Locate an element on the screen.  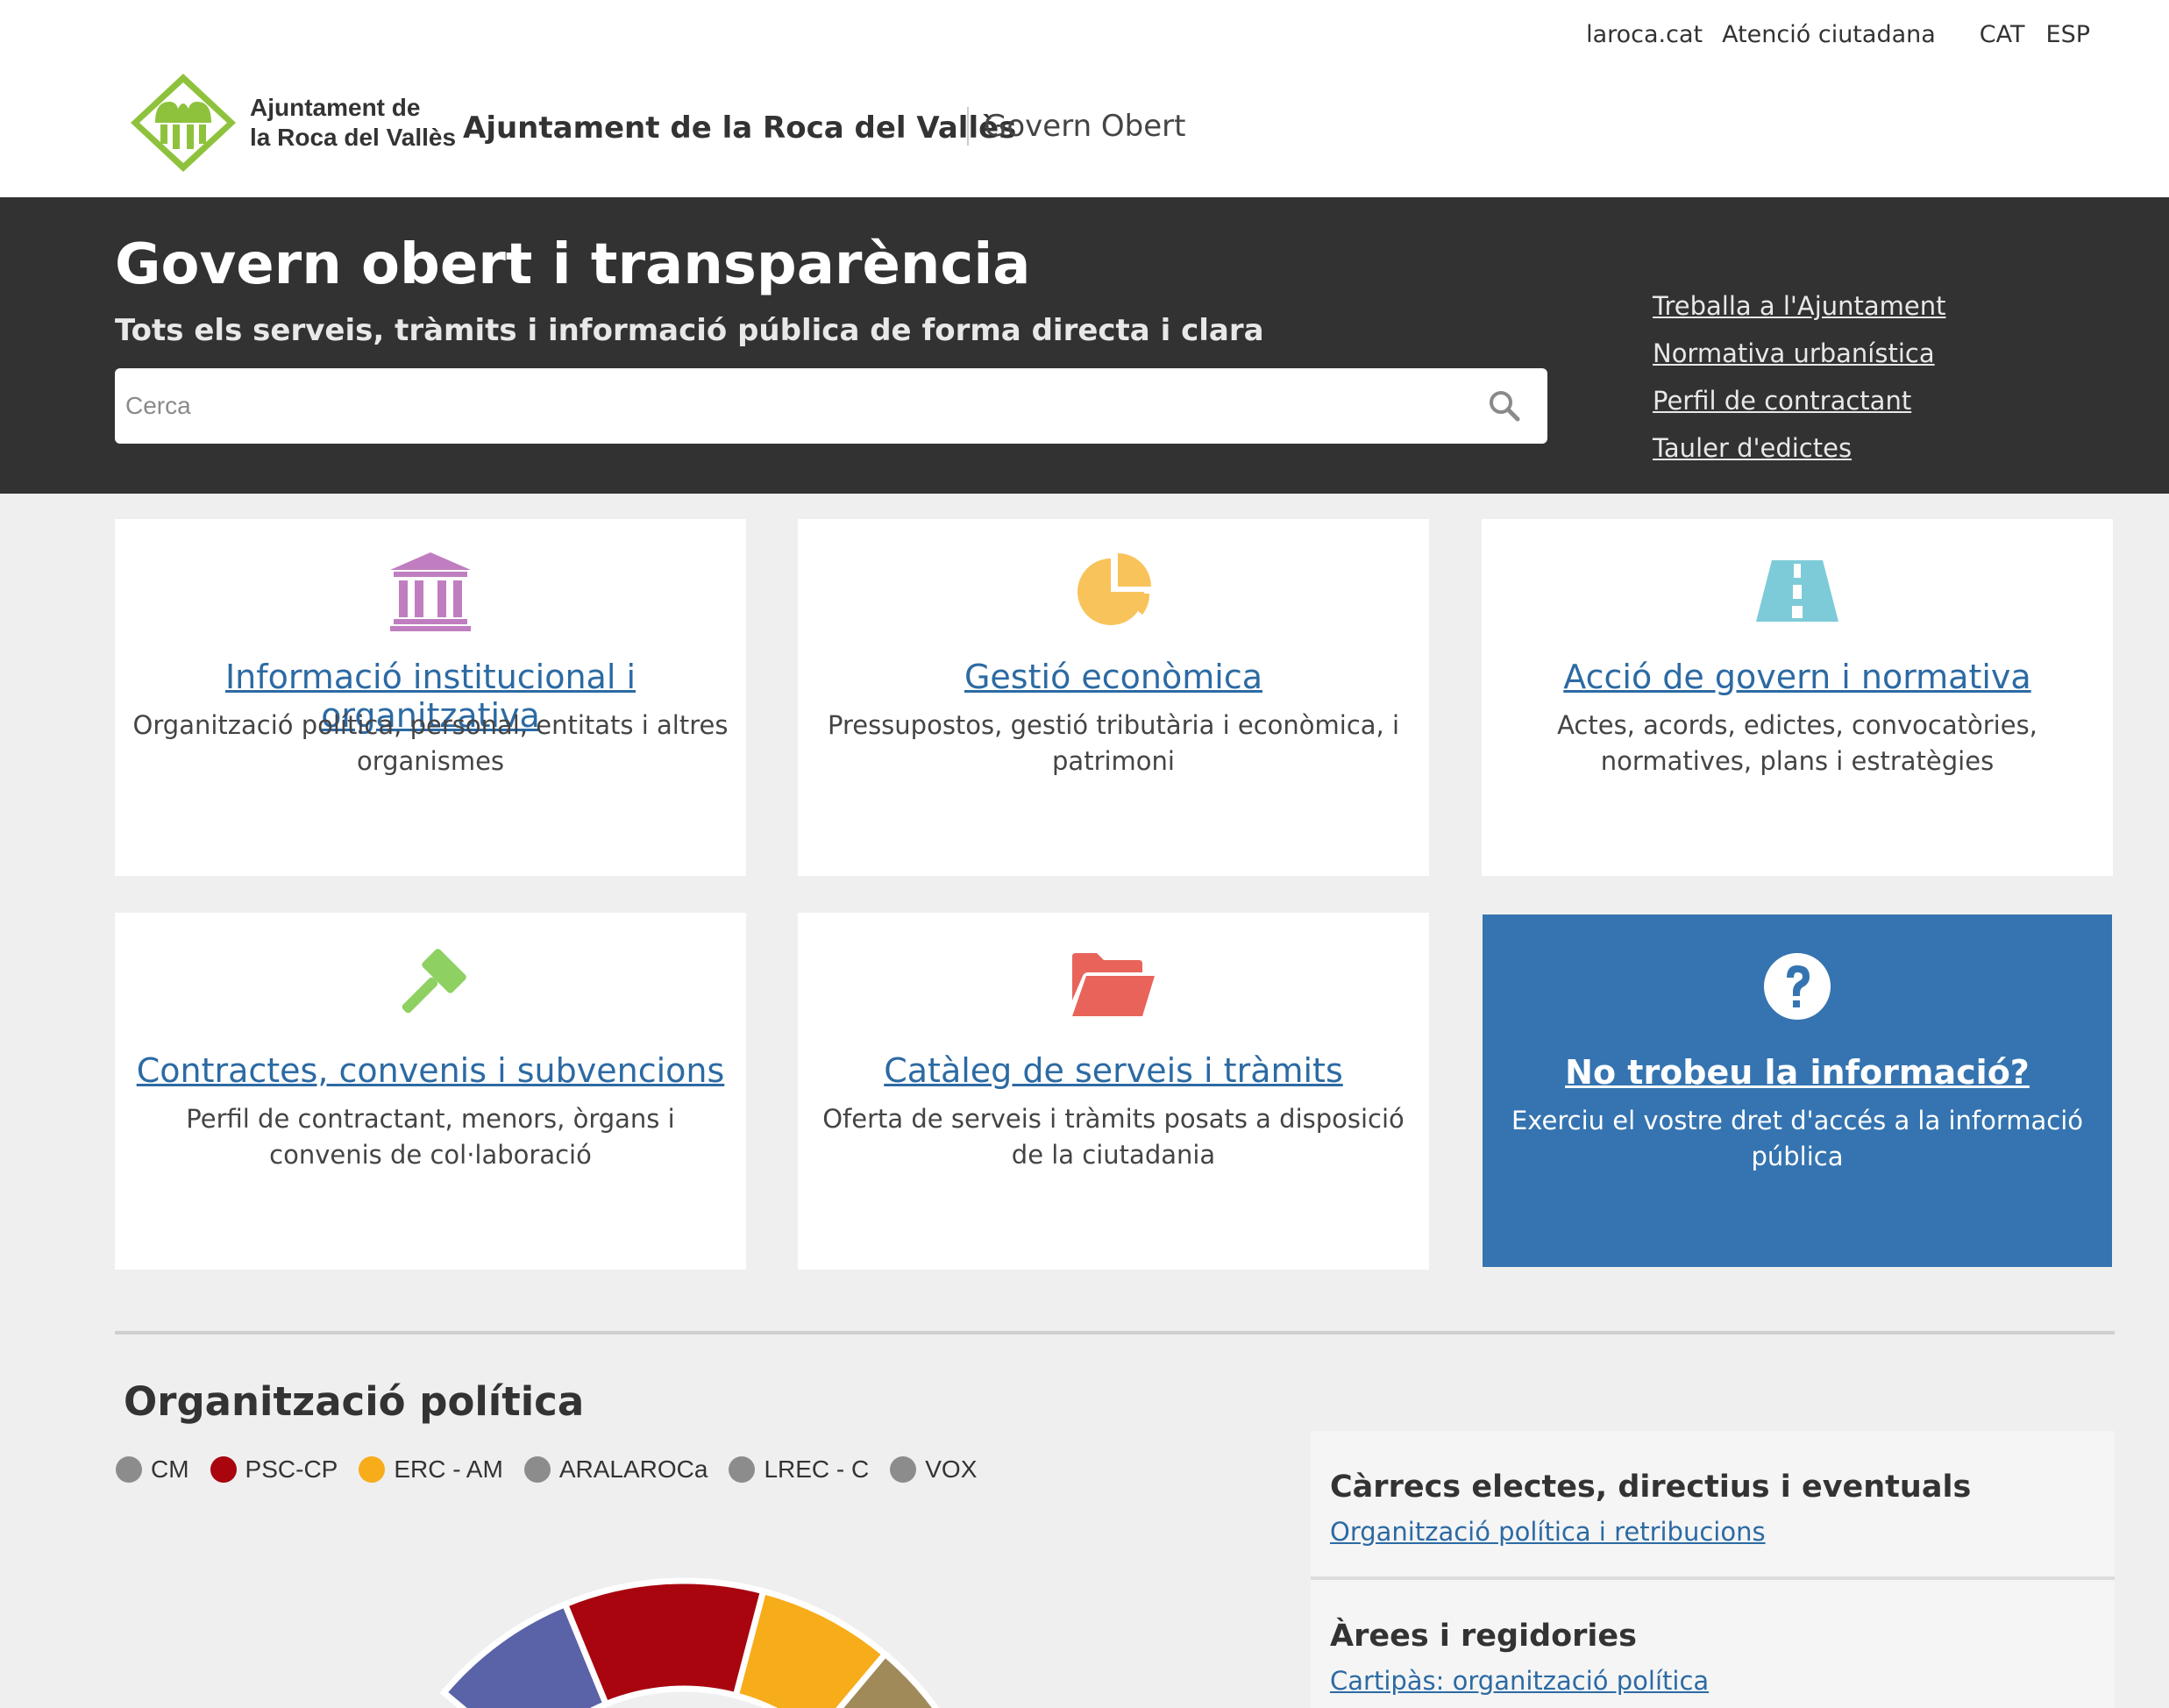
card-title: No trobeu la informació? is located at coordinates (1797, 1072).